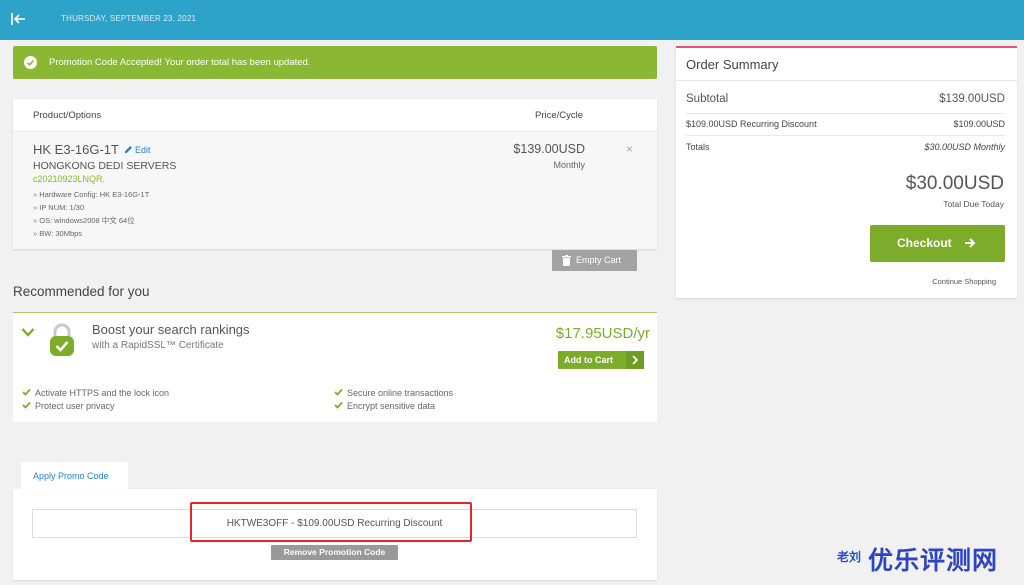 The height and width of the screenshot is (585, 1024). What do you see at coordinates (75, 406) in the screenshot?
I see `feature-label: Protect user privacy` at bounding box center [75, 406].